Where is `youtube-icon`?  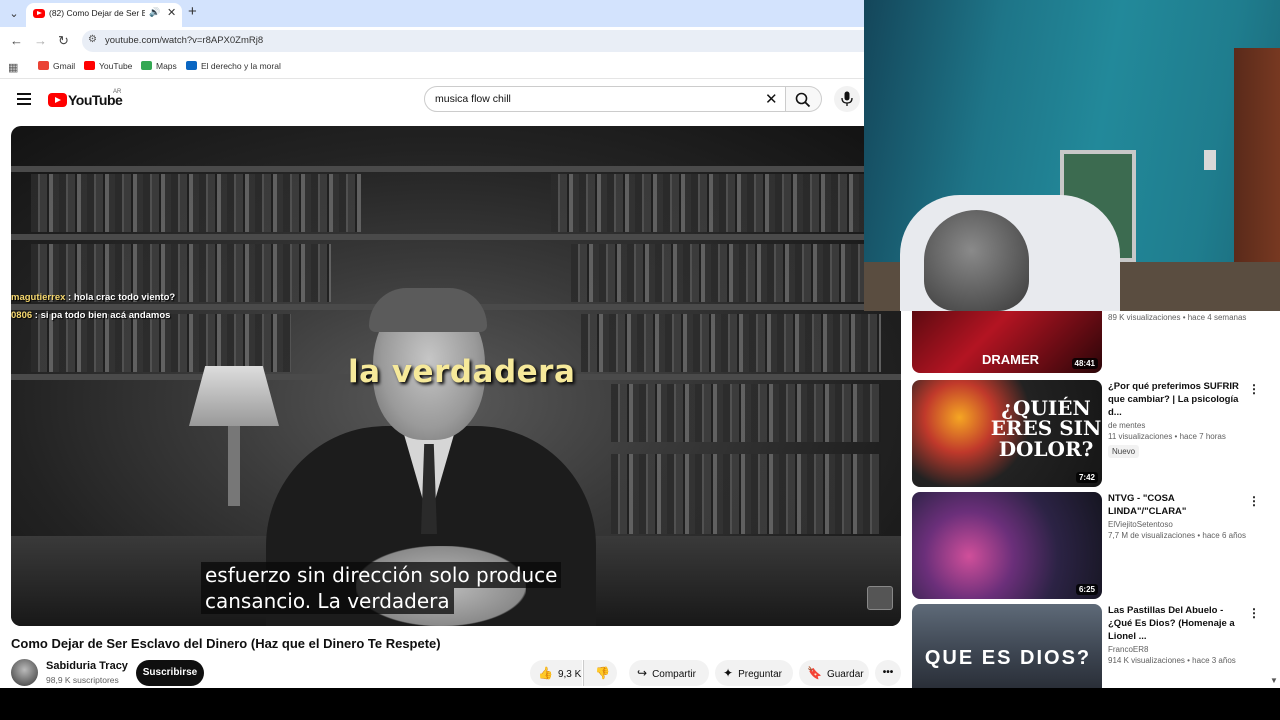
youtube-icon is located at coordinates (89, 65).